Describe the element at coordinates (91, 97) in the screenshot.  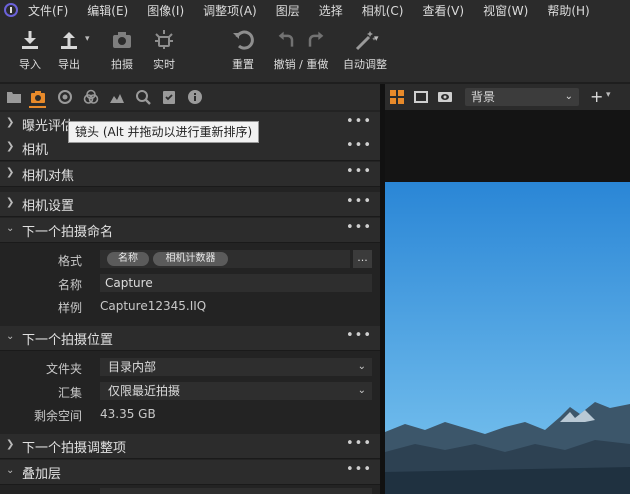
I see `color-tab-icon` at that location.